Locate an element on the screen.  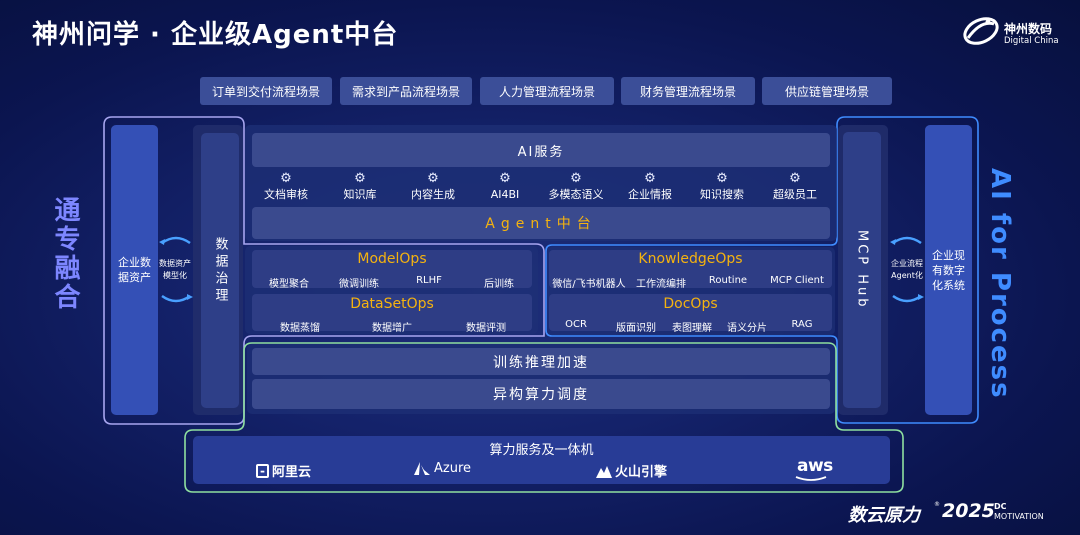
azure-icon is located at coordinates (422, 468).